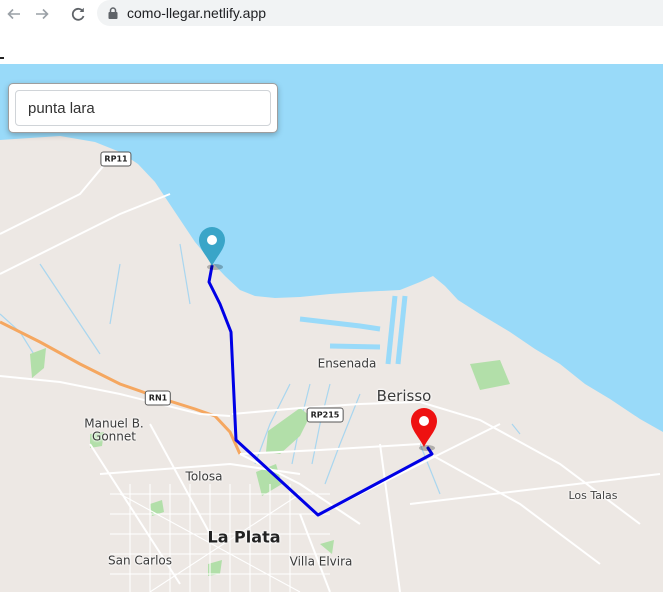 This screenshot has height=592, width=663. Describe the element at coordinates (424, 429) in the screenshot. I see `destination-marker-icon` at that location.